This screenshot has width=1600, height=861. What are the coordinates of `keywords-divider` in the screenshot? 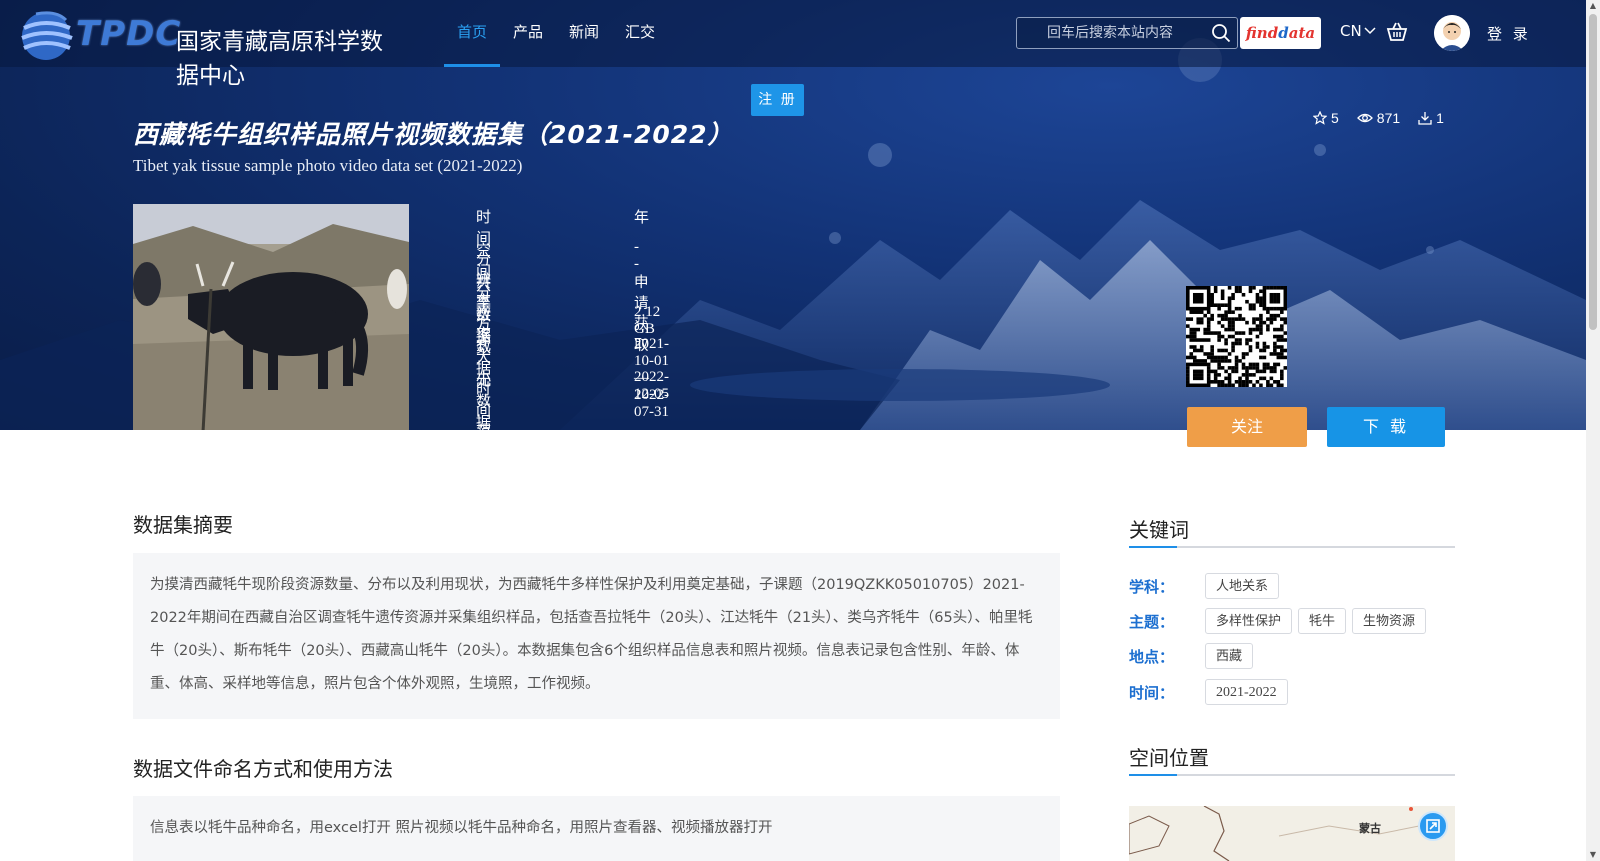 It's located at (1292, 547).